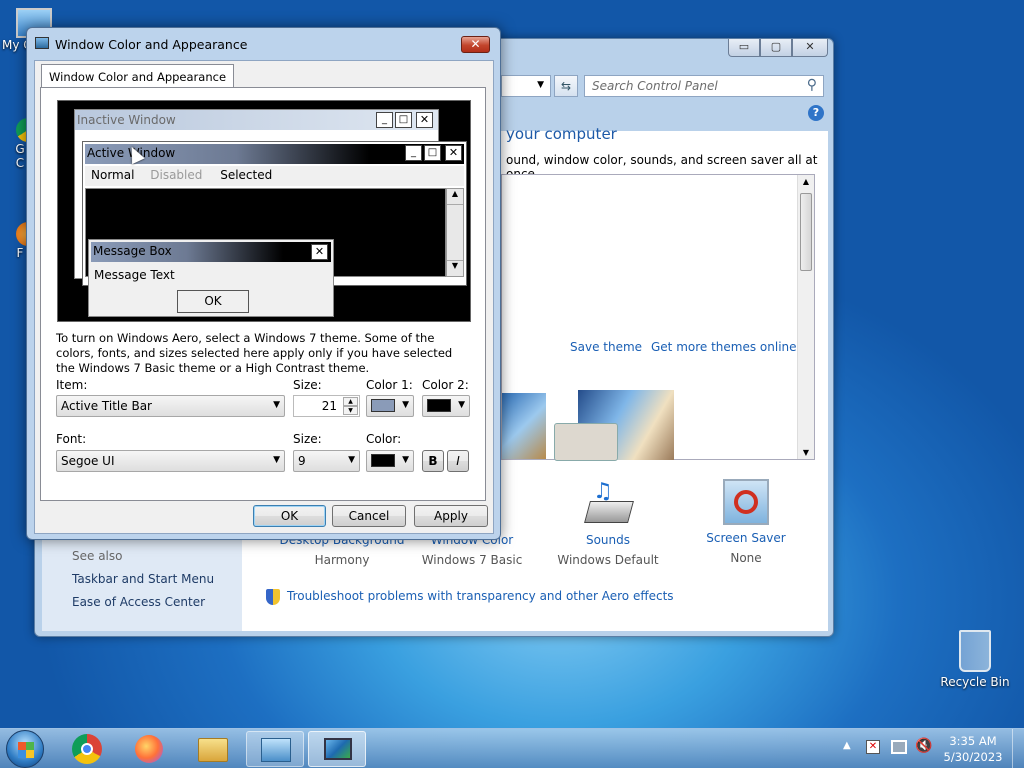  Describe the element at coordinates (213, 301) in the screenshot. I see `message-box-ok-button: OK` at that location.